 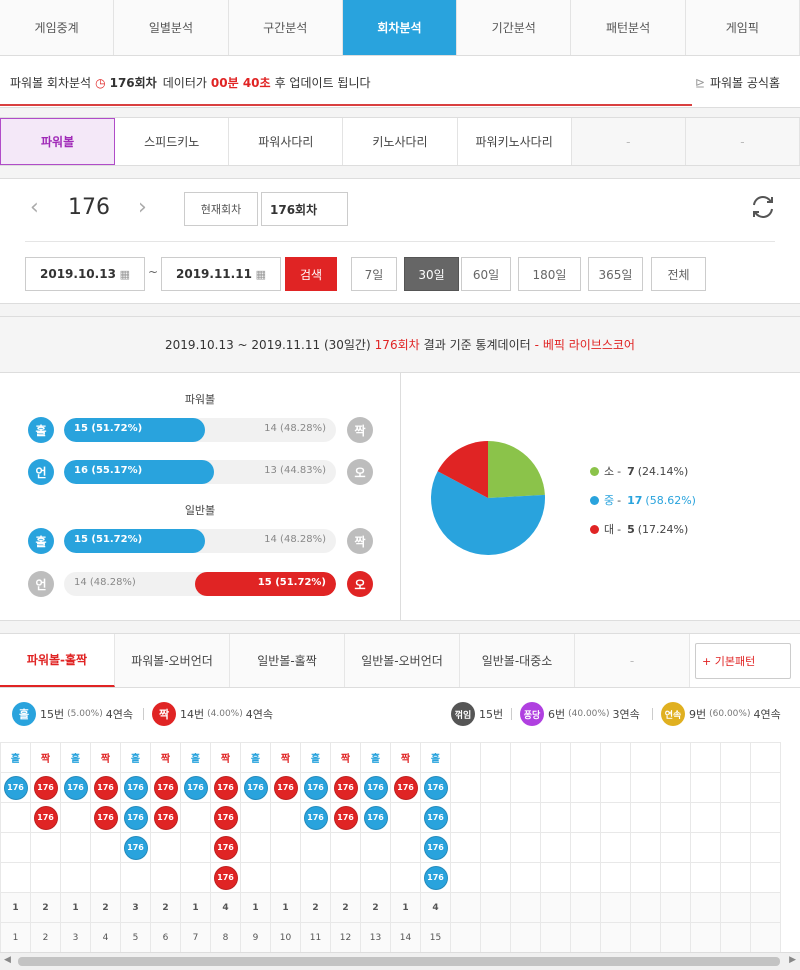 What do you see at coordinates (514, 27) in the screenshot?
I see `tab-4: 기간분석` at bounding box center [514, 27].